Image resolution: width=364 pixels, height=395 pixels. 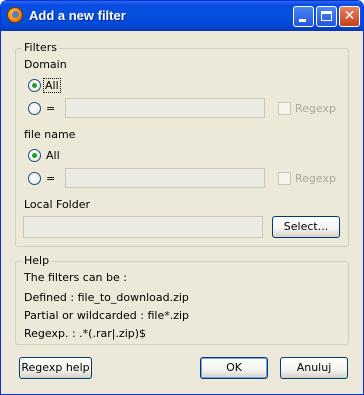 I want to click on close-icon: ✕, so click(x=349, y=16).